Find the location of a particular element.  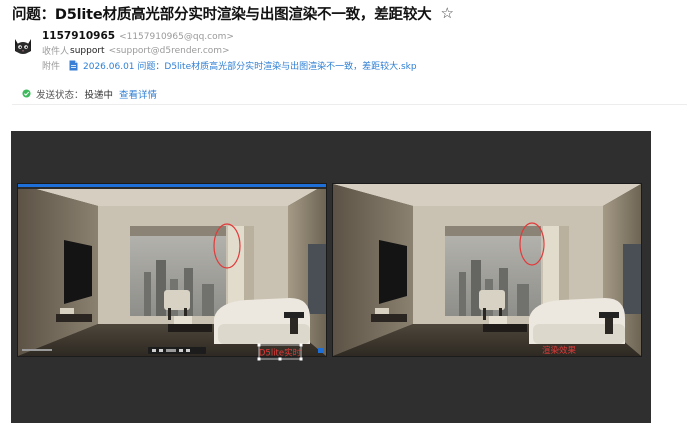

document-icon is located at coordinates (73, 65).